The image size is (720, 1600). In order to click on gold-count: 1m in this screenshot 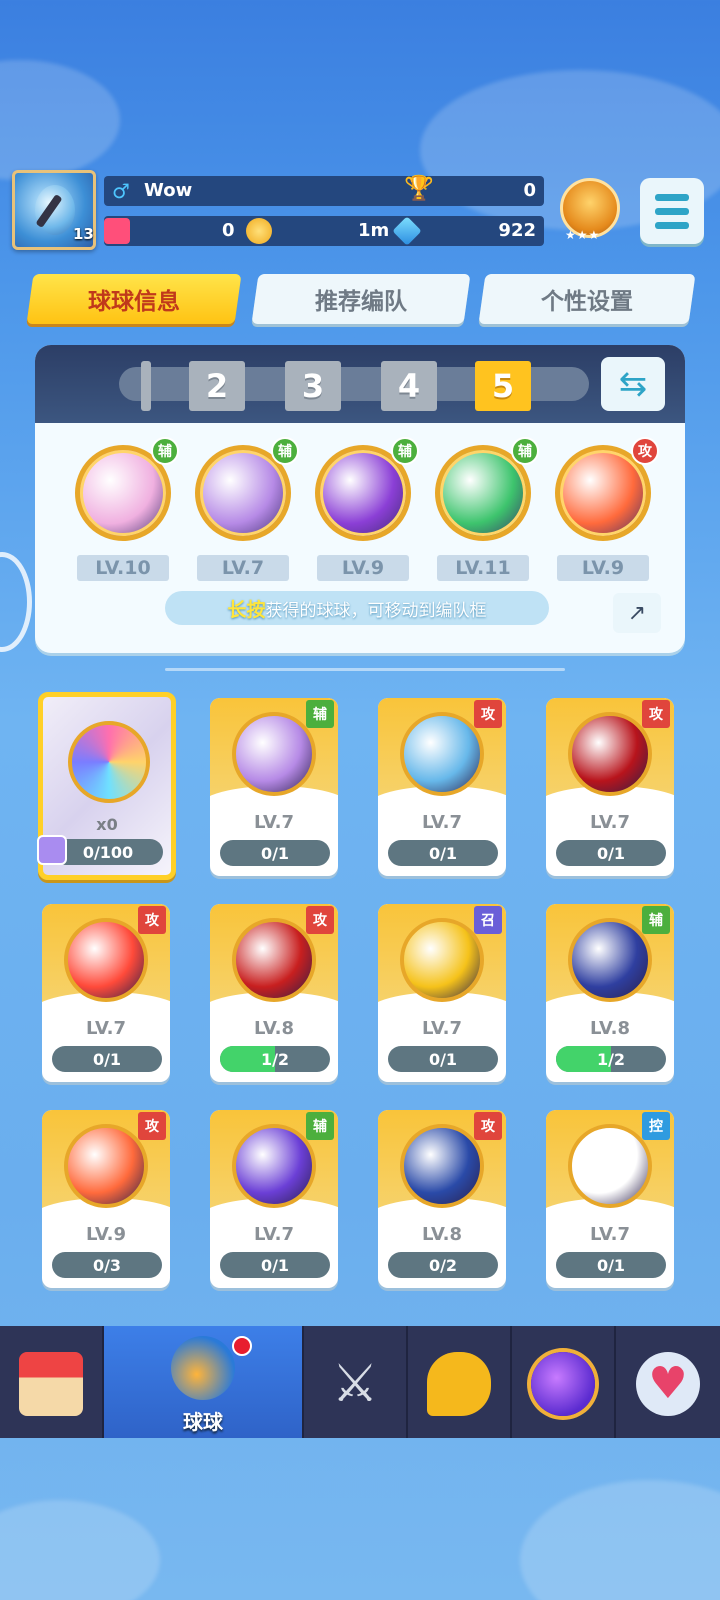, I will do `click(374, 230)`.